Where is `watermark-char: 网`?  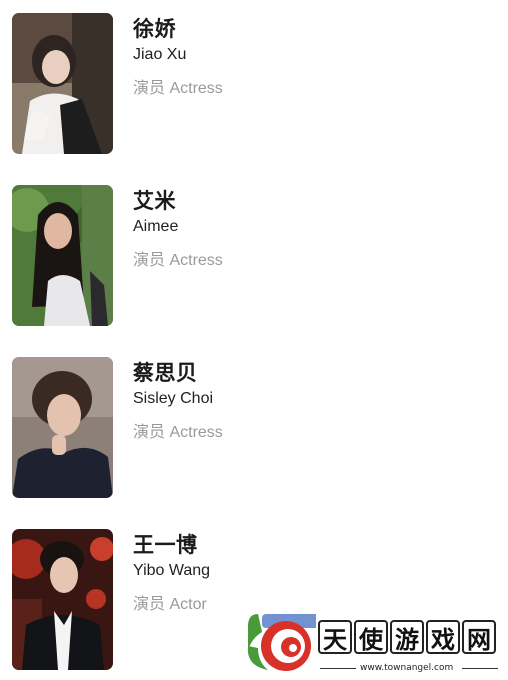 watermark-char: 网 is located at coordinates (479, 637).